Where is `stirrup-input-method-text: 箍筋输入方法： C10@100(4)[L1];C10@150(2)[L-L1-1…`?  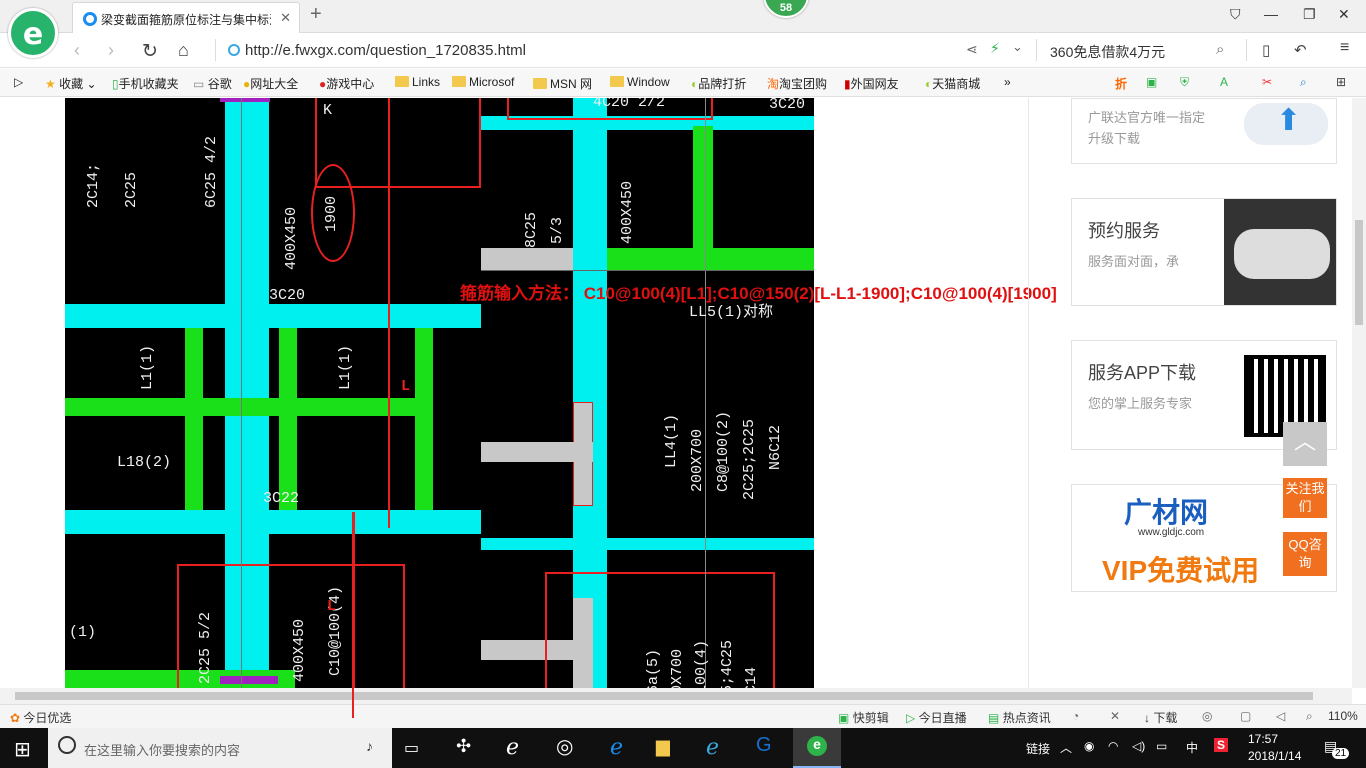
stirrup-input-method-text: 箍筋输入方法： C10@100(4)[L1];C10@150(2)[L-L1-1… is located at coordinates (758, 293).